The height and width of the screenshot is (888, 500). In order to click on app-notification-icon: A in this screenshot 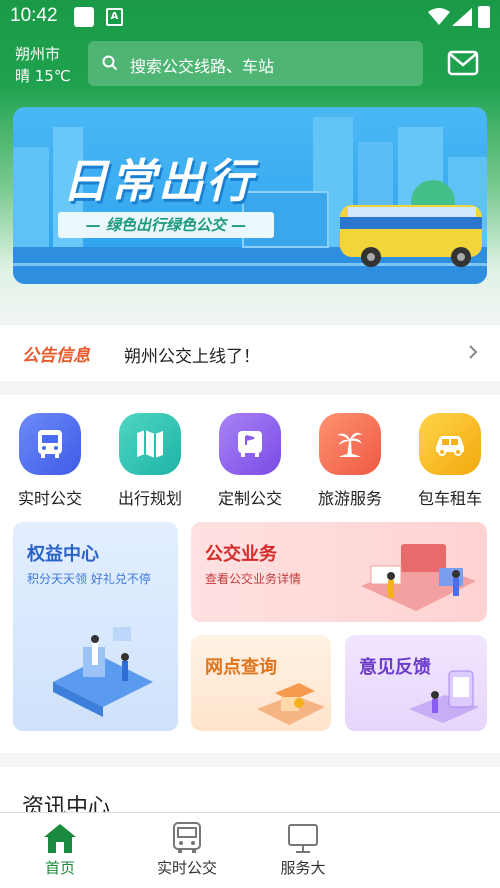, I will do `click(114, 17)`.